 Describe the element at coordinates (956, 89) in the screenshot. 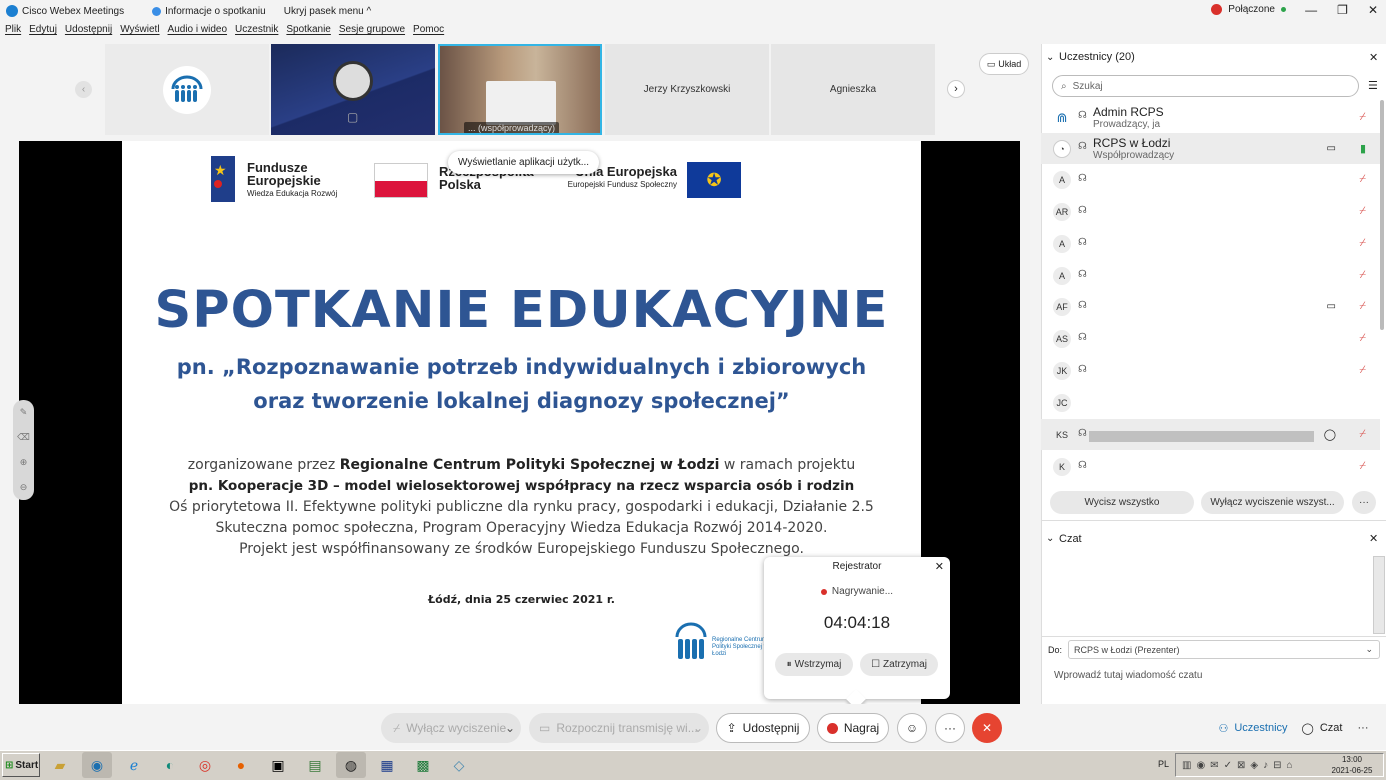

I see `thumb-next-button: ›` at that location.